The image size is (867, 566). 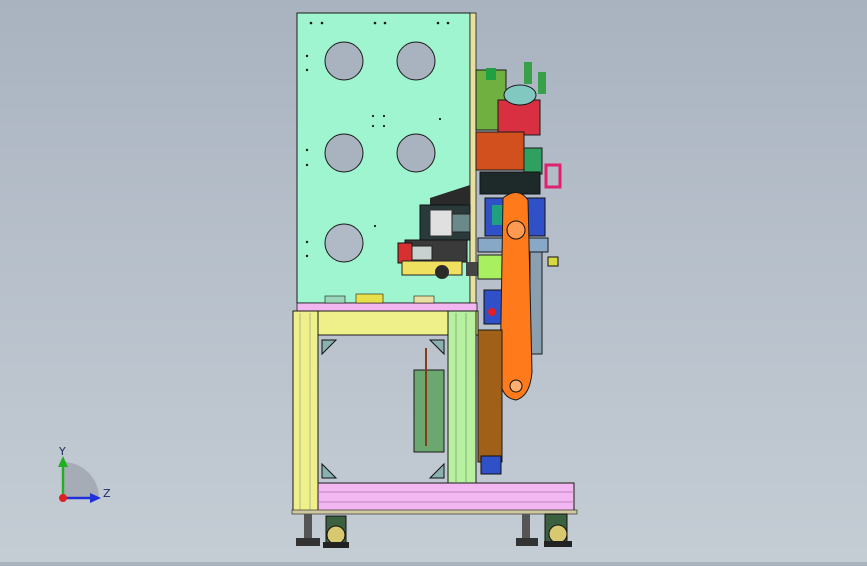 I want to click on caster-feet, so click(x=434, y=530).